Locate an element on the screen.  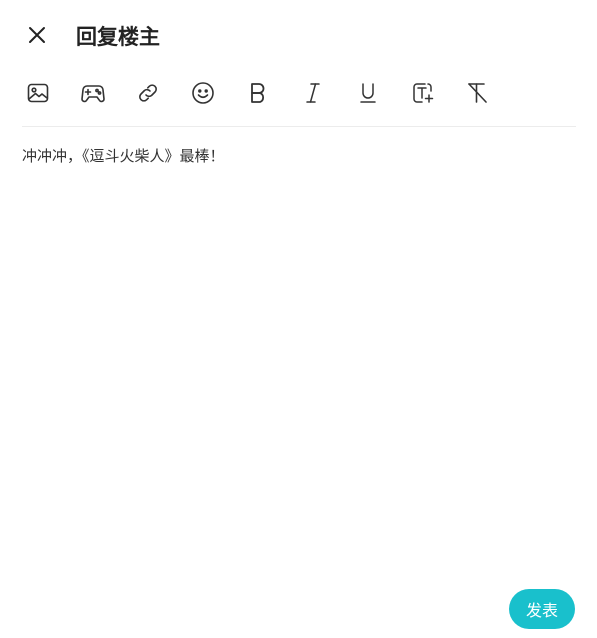
underline-button is located at coordinates (368, 93).